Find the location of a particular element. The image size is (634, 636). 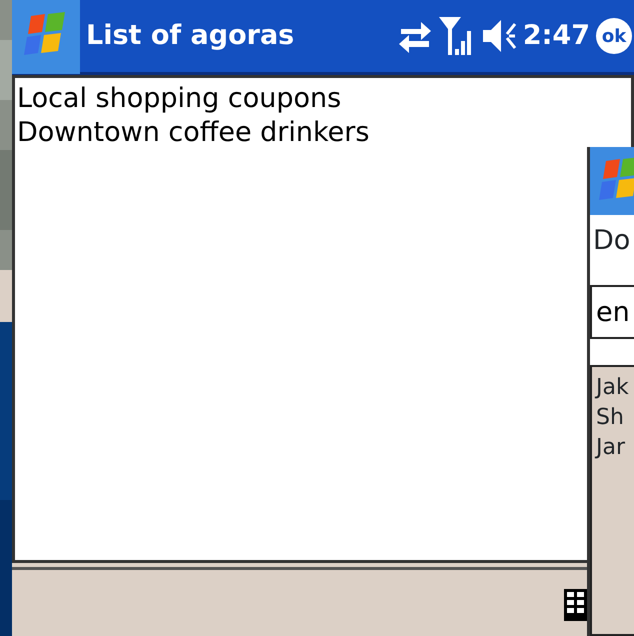

input-field: en is located at coordinates (612, 312).